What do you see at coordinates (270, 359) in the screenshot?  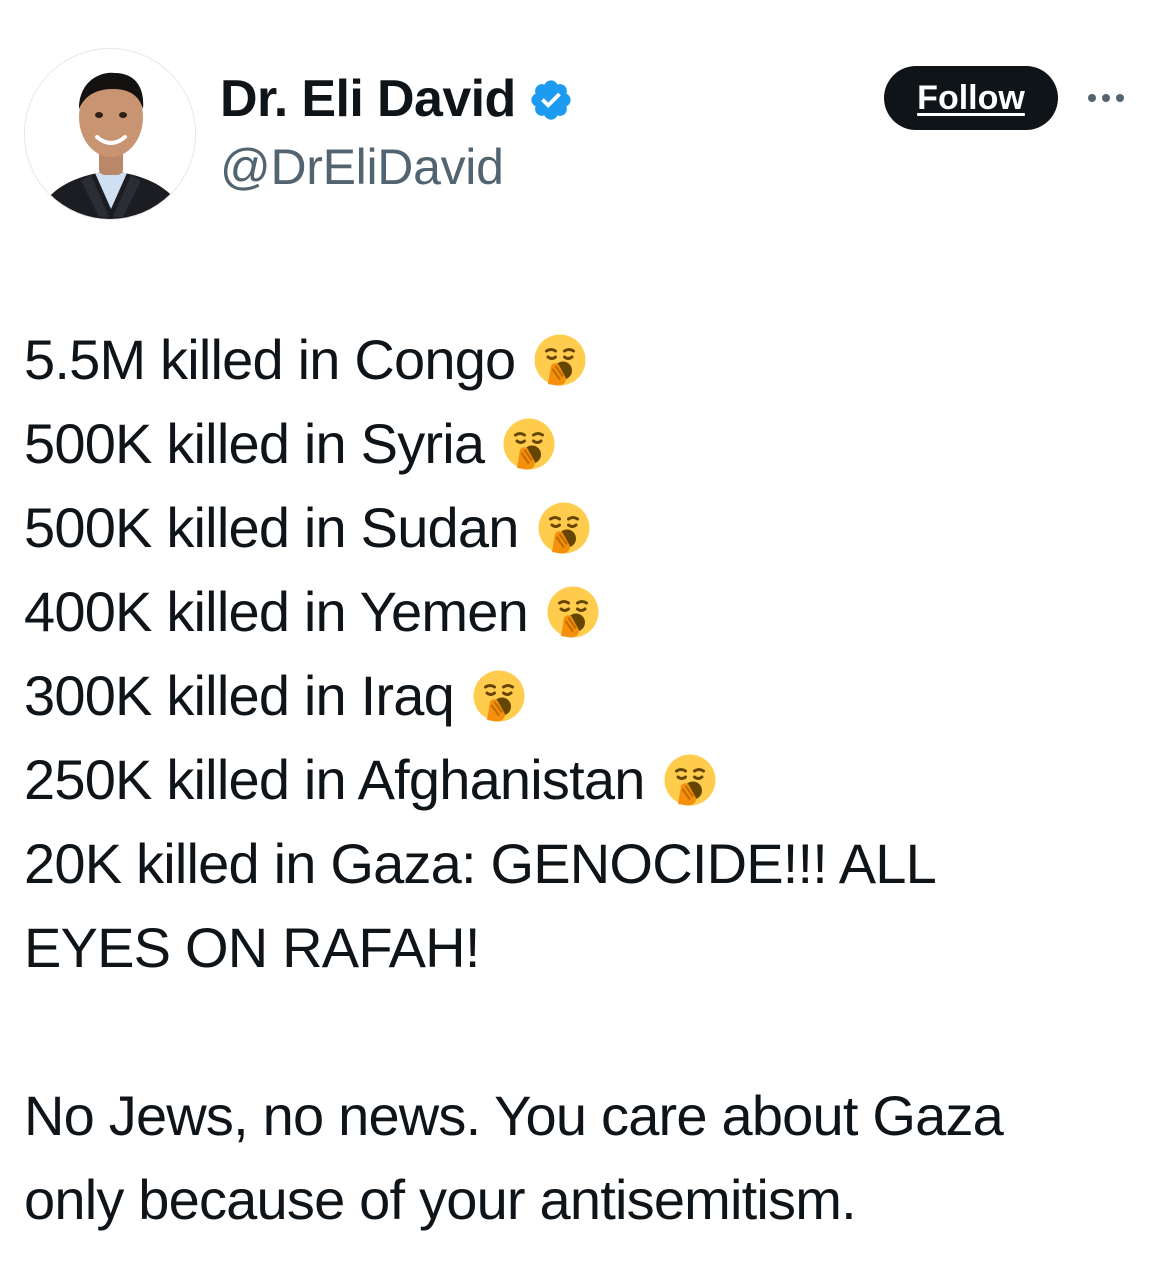 I see `tweet-line-text: 5.5M killed in Congo` at bounding box center [270, 359].